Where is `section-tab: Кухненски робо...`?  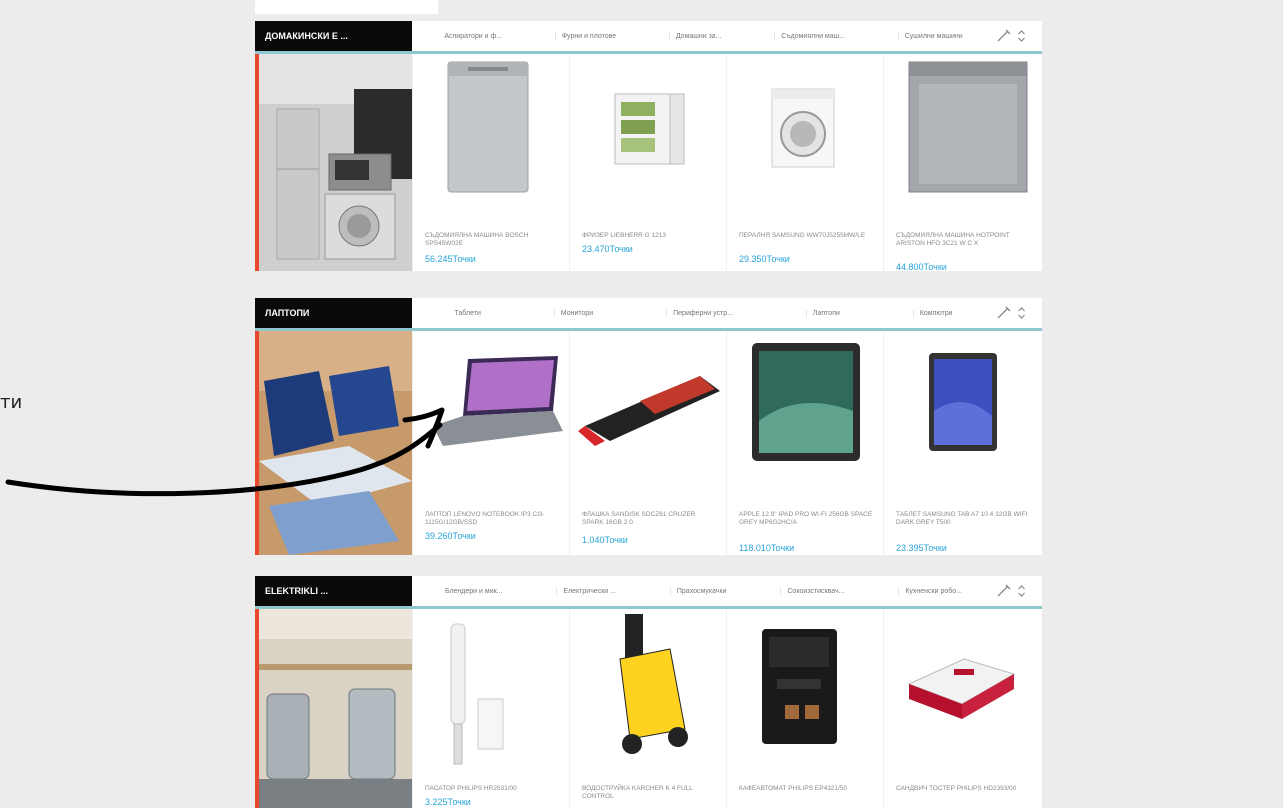
section-tab: Кухненски робо... is located at coordinates (933, 591).